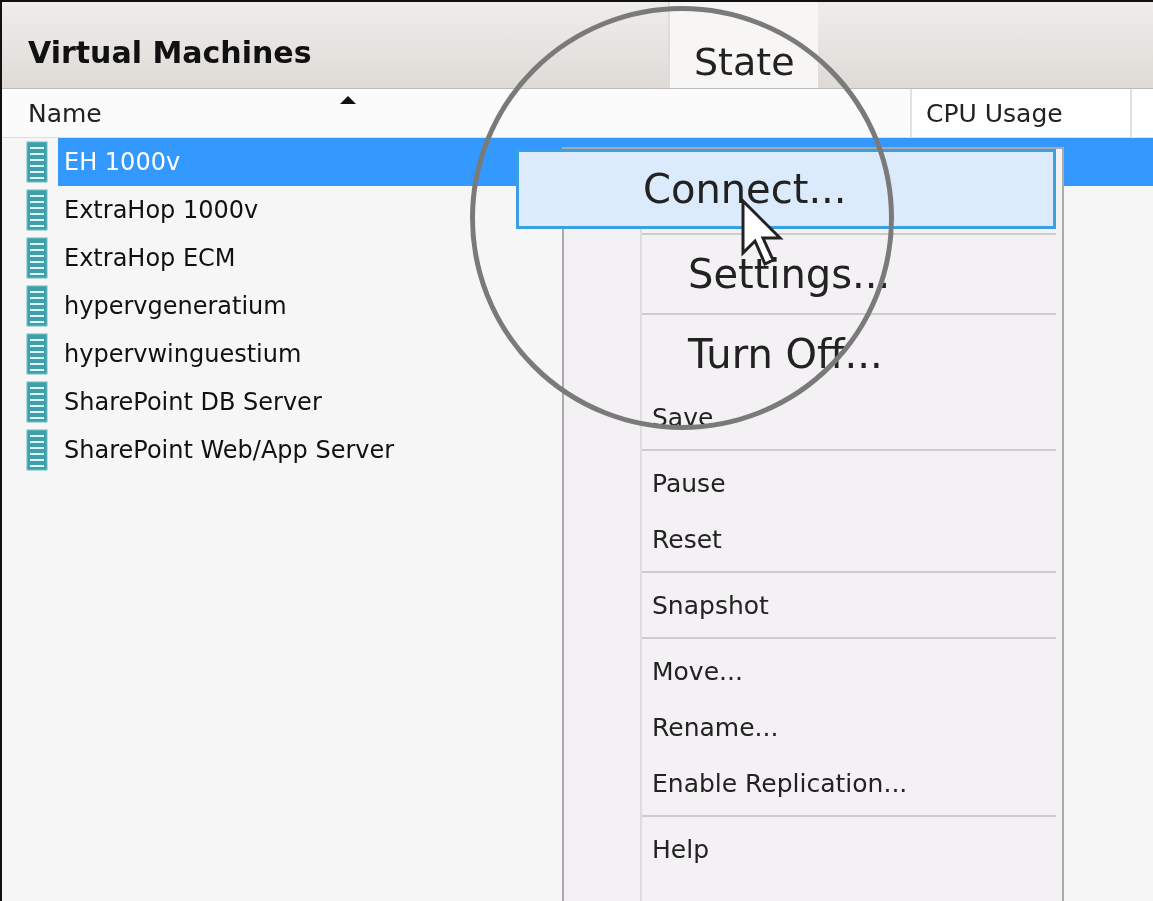  I want to click on panel-title: Virtual Machines, so click(170, 53).